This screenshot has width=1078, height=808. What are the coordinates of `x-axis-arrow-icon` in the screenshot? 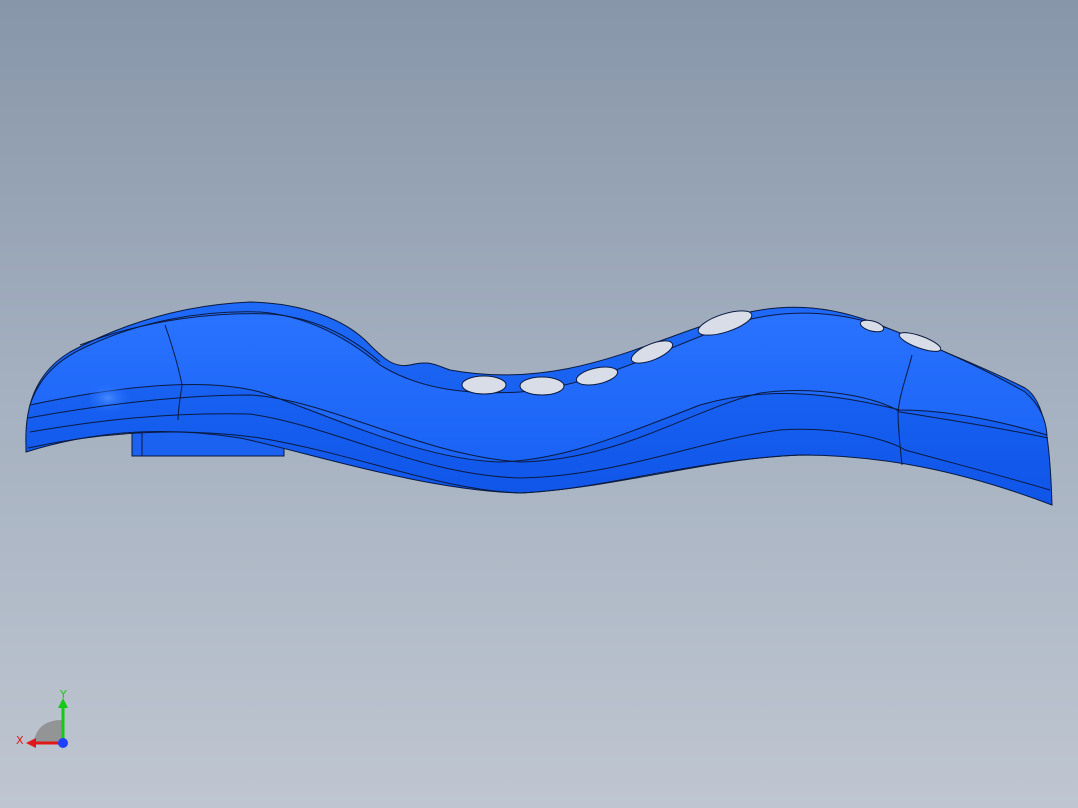 It's located at (31, 743).